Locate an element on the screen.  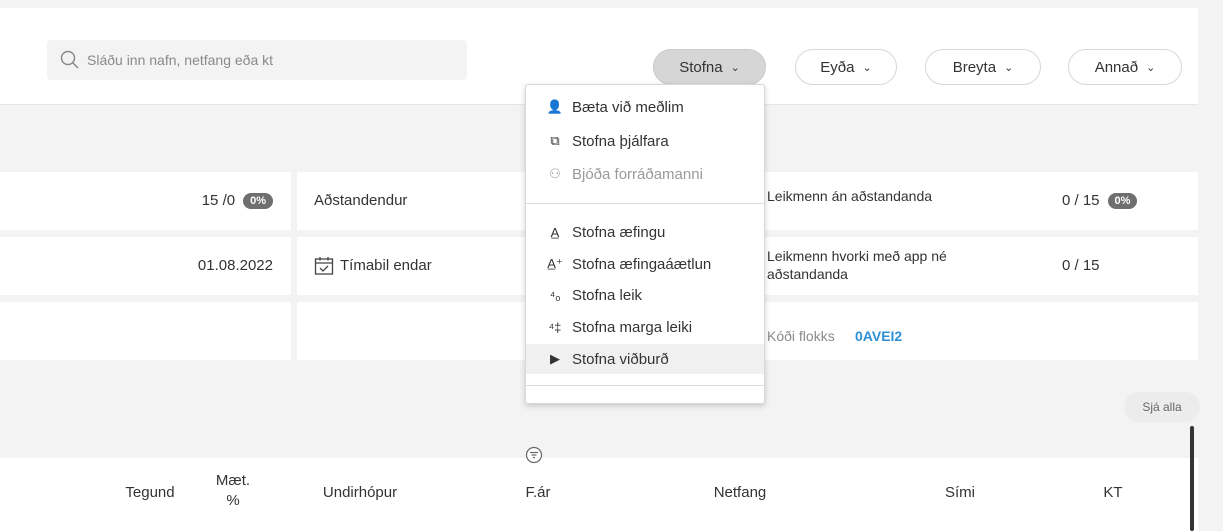
filter-icon is located at coordinates (534, 455).